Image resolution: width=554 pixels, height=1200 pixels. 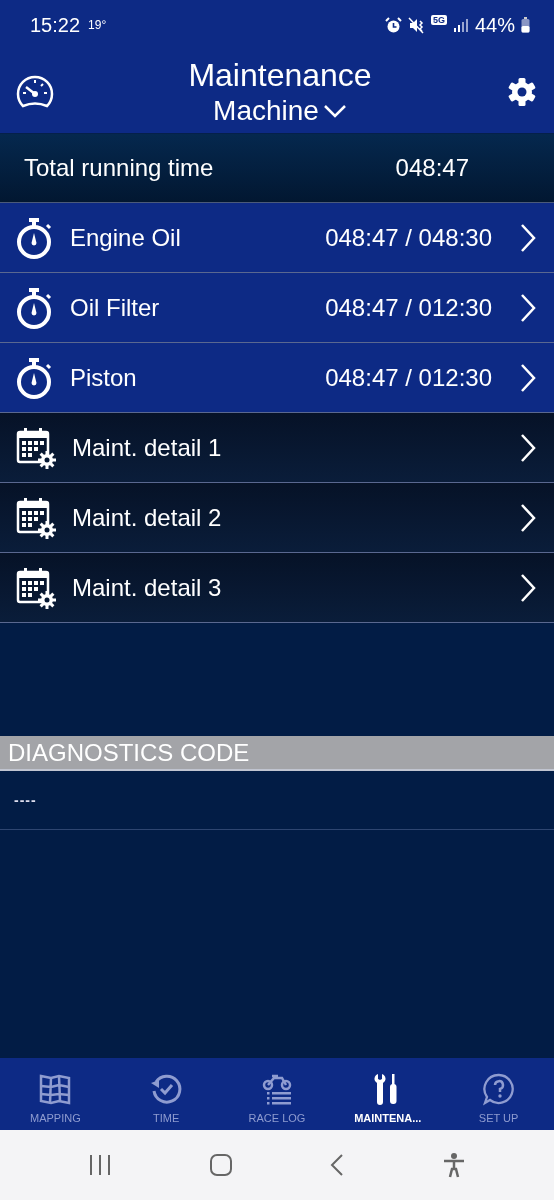 I want to click on maintenance-row: Engine Oil 048:47 / 048:30, so click(x=277, y=238).